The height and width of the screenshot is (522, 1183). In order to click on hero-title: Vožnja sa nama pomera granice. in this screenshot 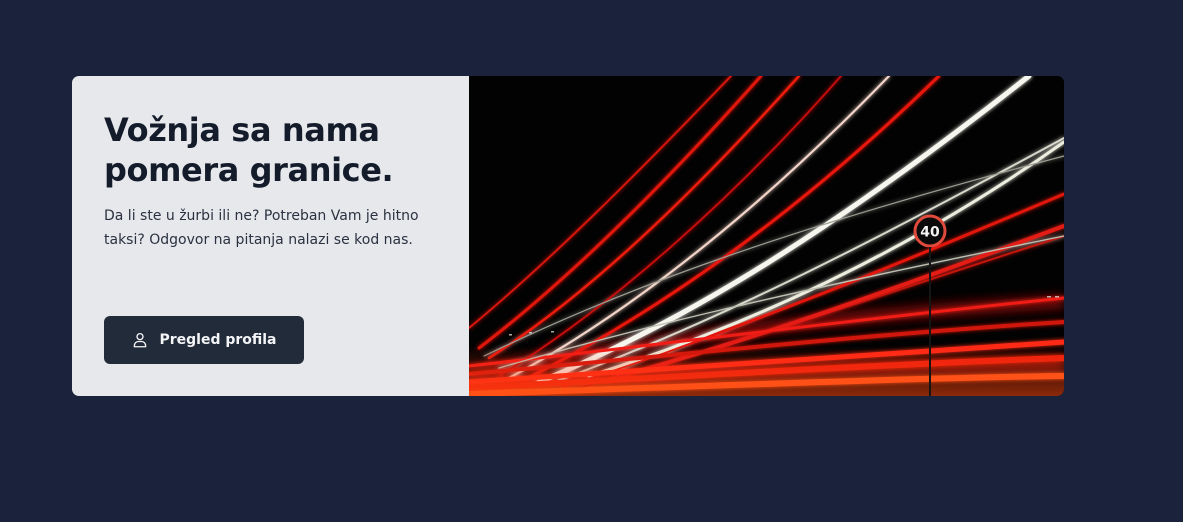, I will do `click(249, 150)`.